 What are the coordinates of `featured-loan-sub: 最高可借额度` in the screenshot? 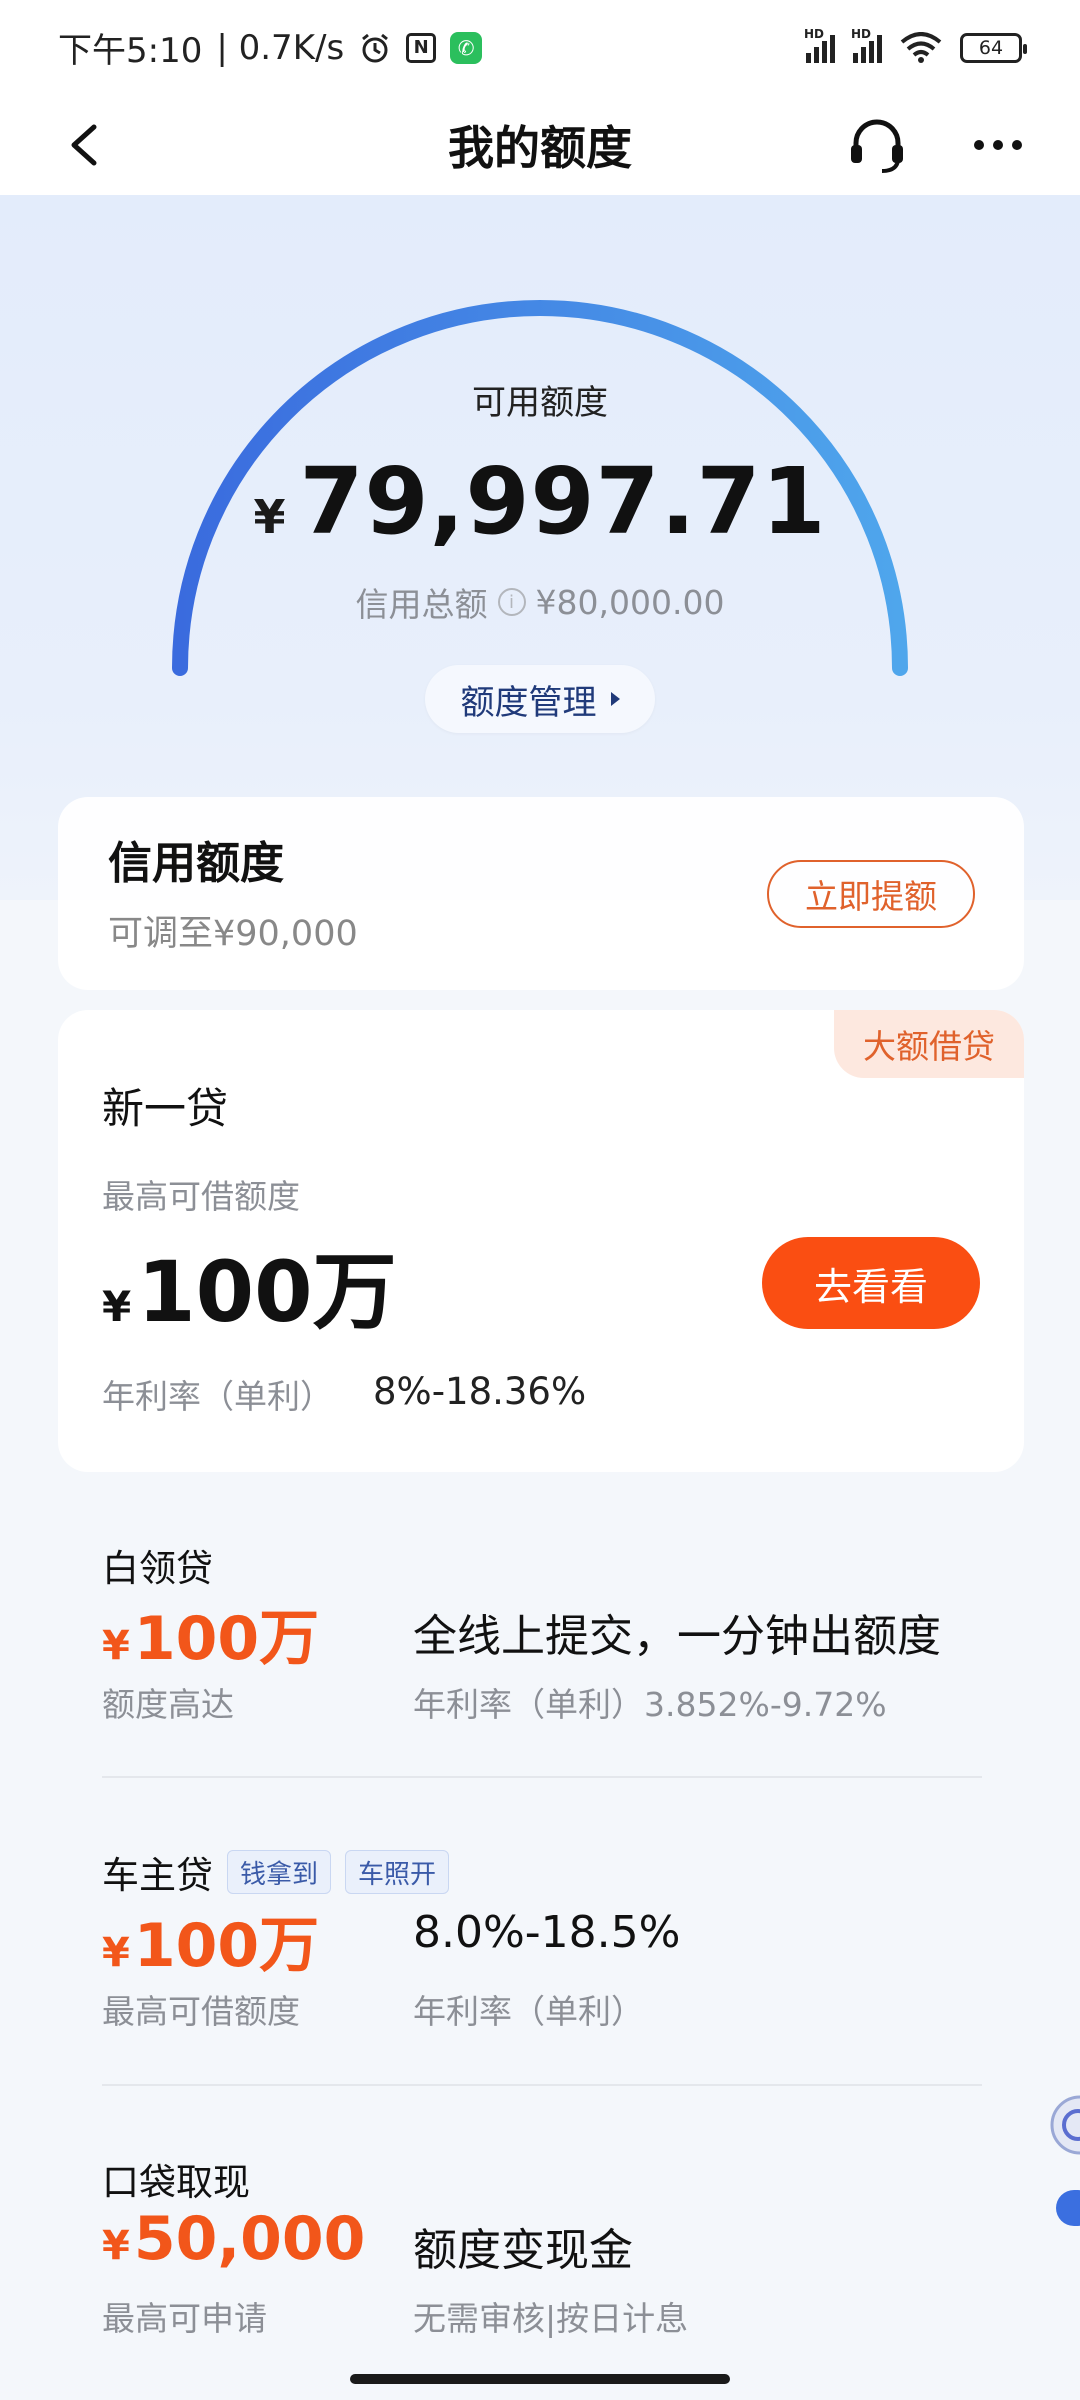 It's located at (201, 1196).